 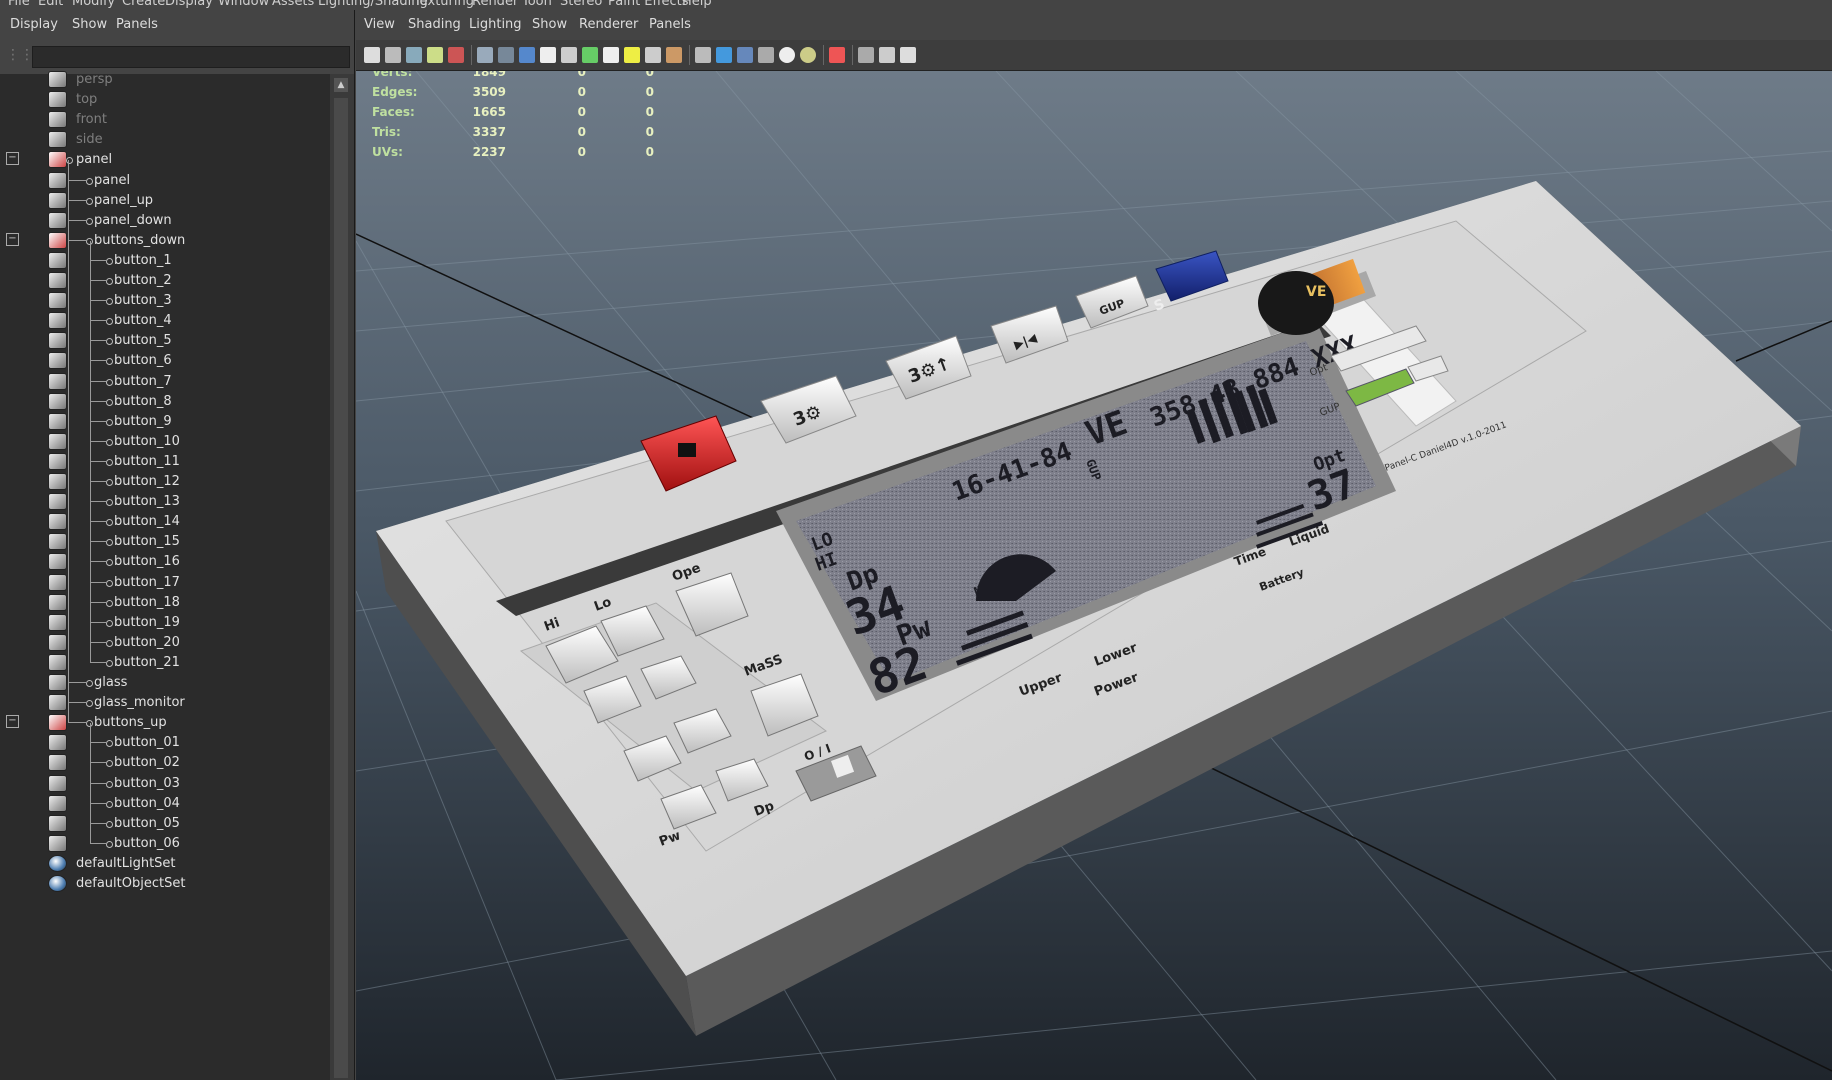 What do you see at coordinates (581, 4) in the screenshot?
I see `menu-stereo: Stereo` at bounding box center [581, 4].